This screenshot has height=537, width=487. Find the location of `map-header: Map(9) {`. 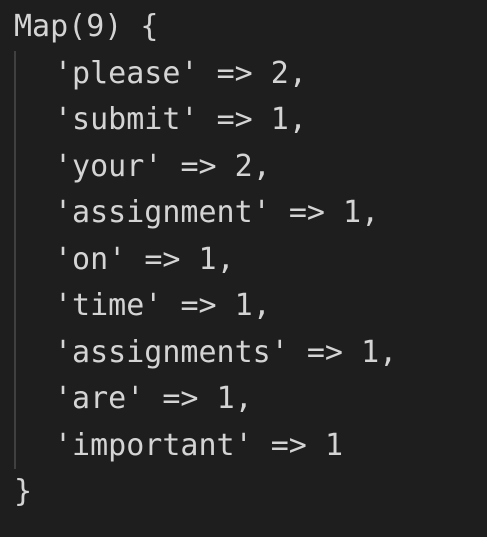

map-header: Map(9) { is located at coordinates (86, 26).